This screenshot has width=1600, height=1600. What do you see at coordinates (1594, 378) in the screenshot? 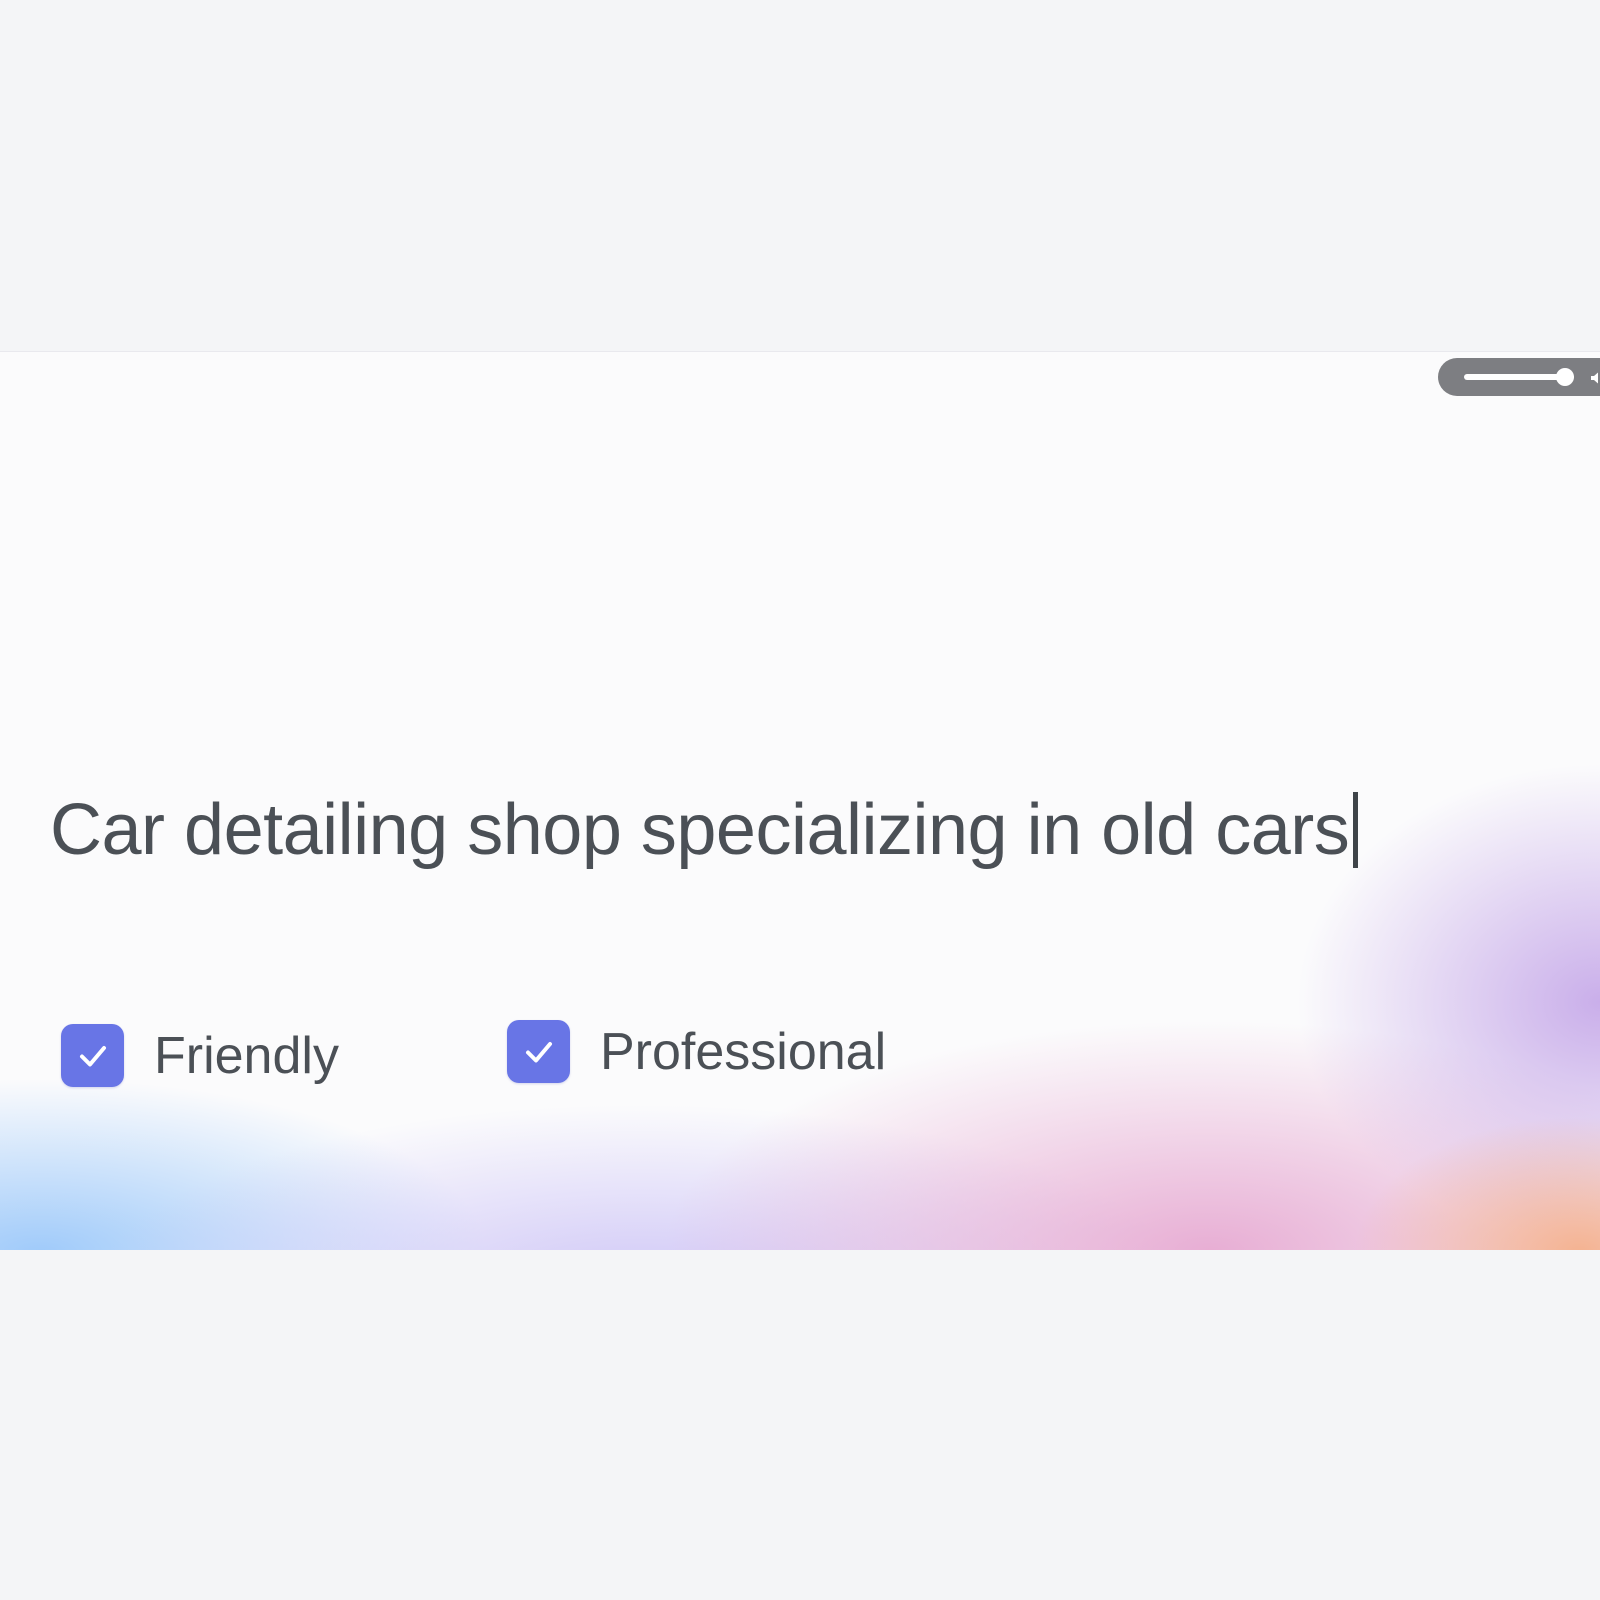
I see `speaker-icon` at bounding box center [1594, 378].